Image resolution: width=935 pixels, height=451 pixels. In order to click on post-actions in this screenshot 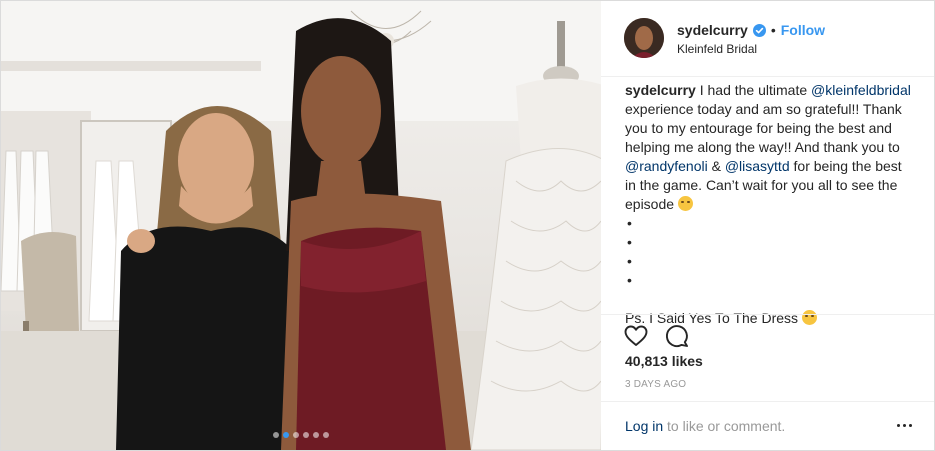, I will do `click(767, 336)`.